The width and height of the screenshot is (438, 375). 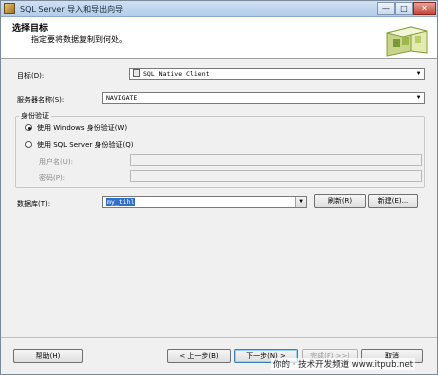 I want to click on sql-server-app-icon, so click(x=9, y=8).